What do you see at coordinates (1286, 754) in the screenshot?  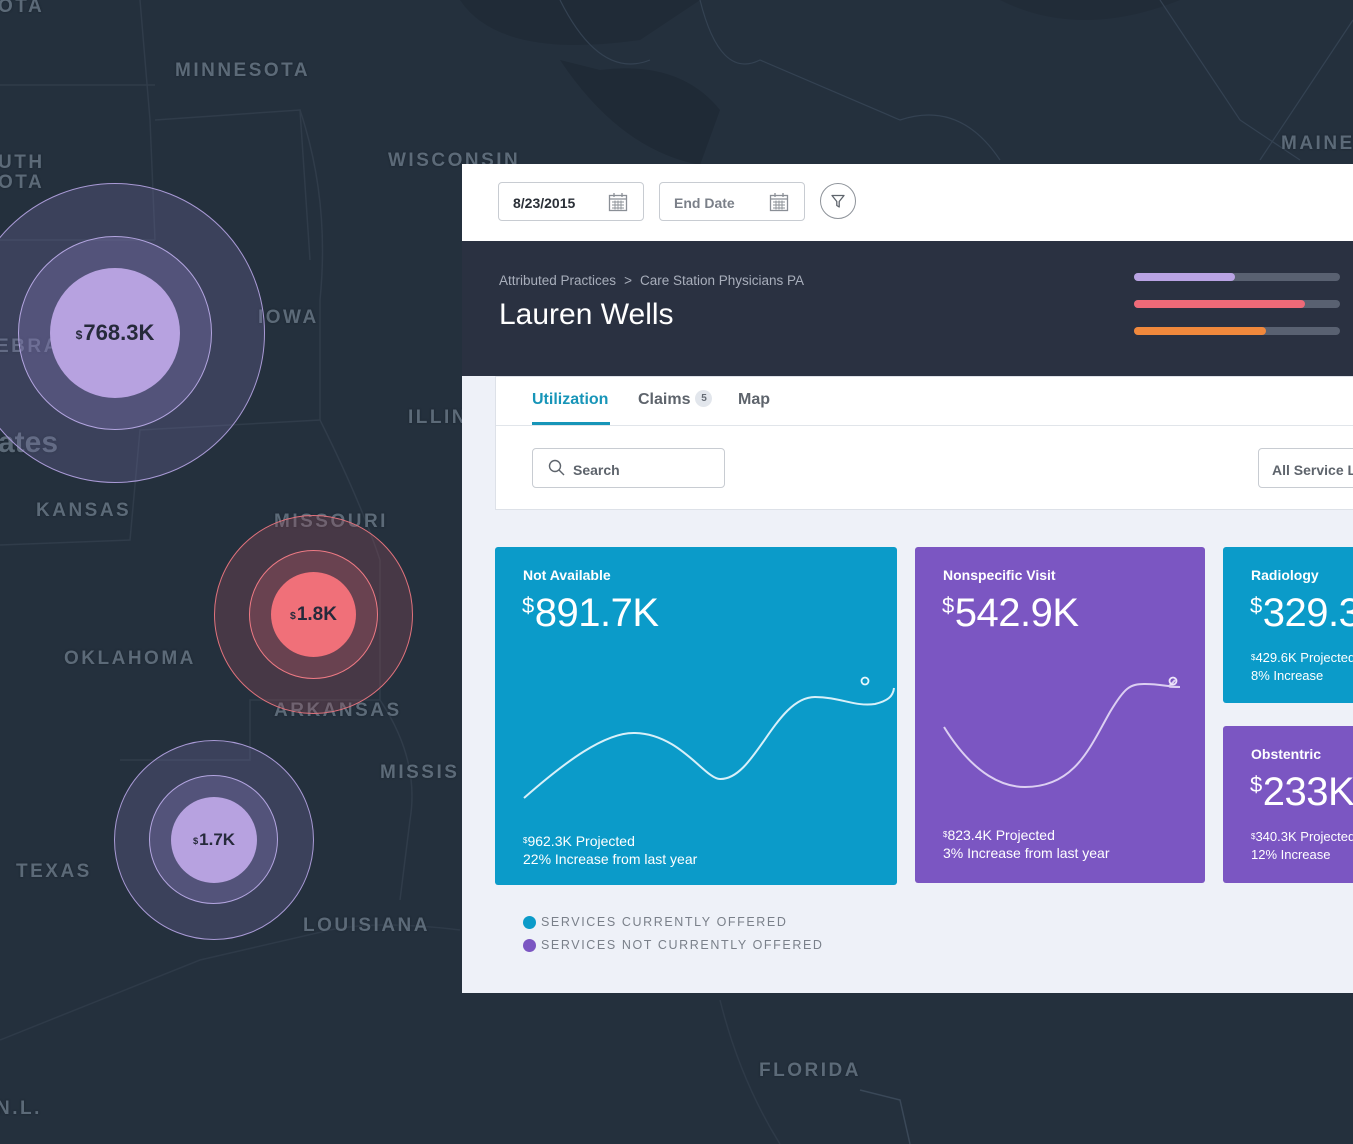 I see `card-title: Obstentric` at bounding box center [1286, 754].